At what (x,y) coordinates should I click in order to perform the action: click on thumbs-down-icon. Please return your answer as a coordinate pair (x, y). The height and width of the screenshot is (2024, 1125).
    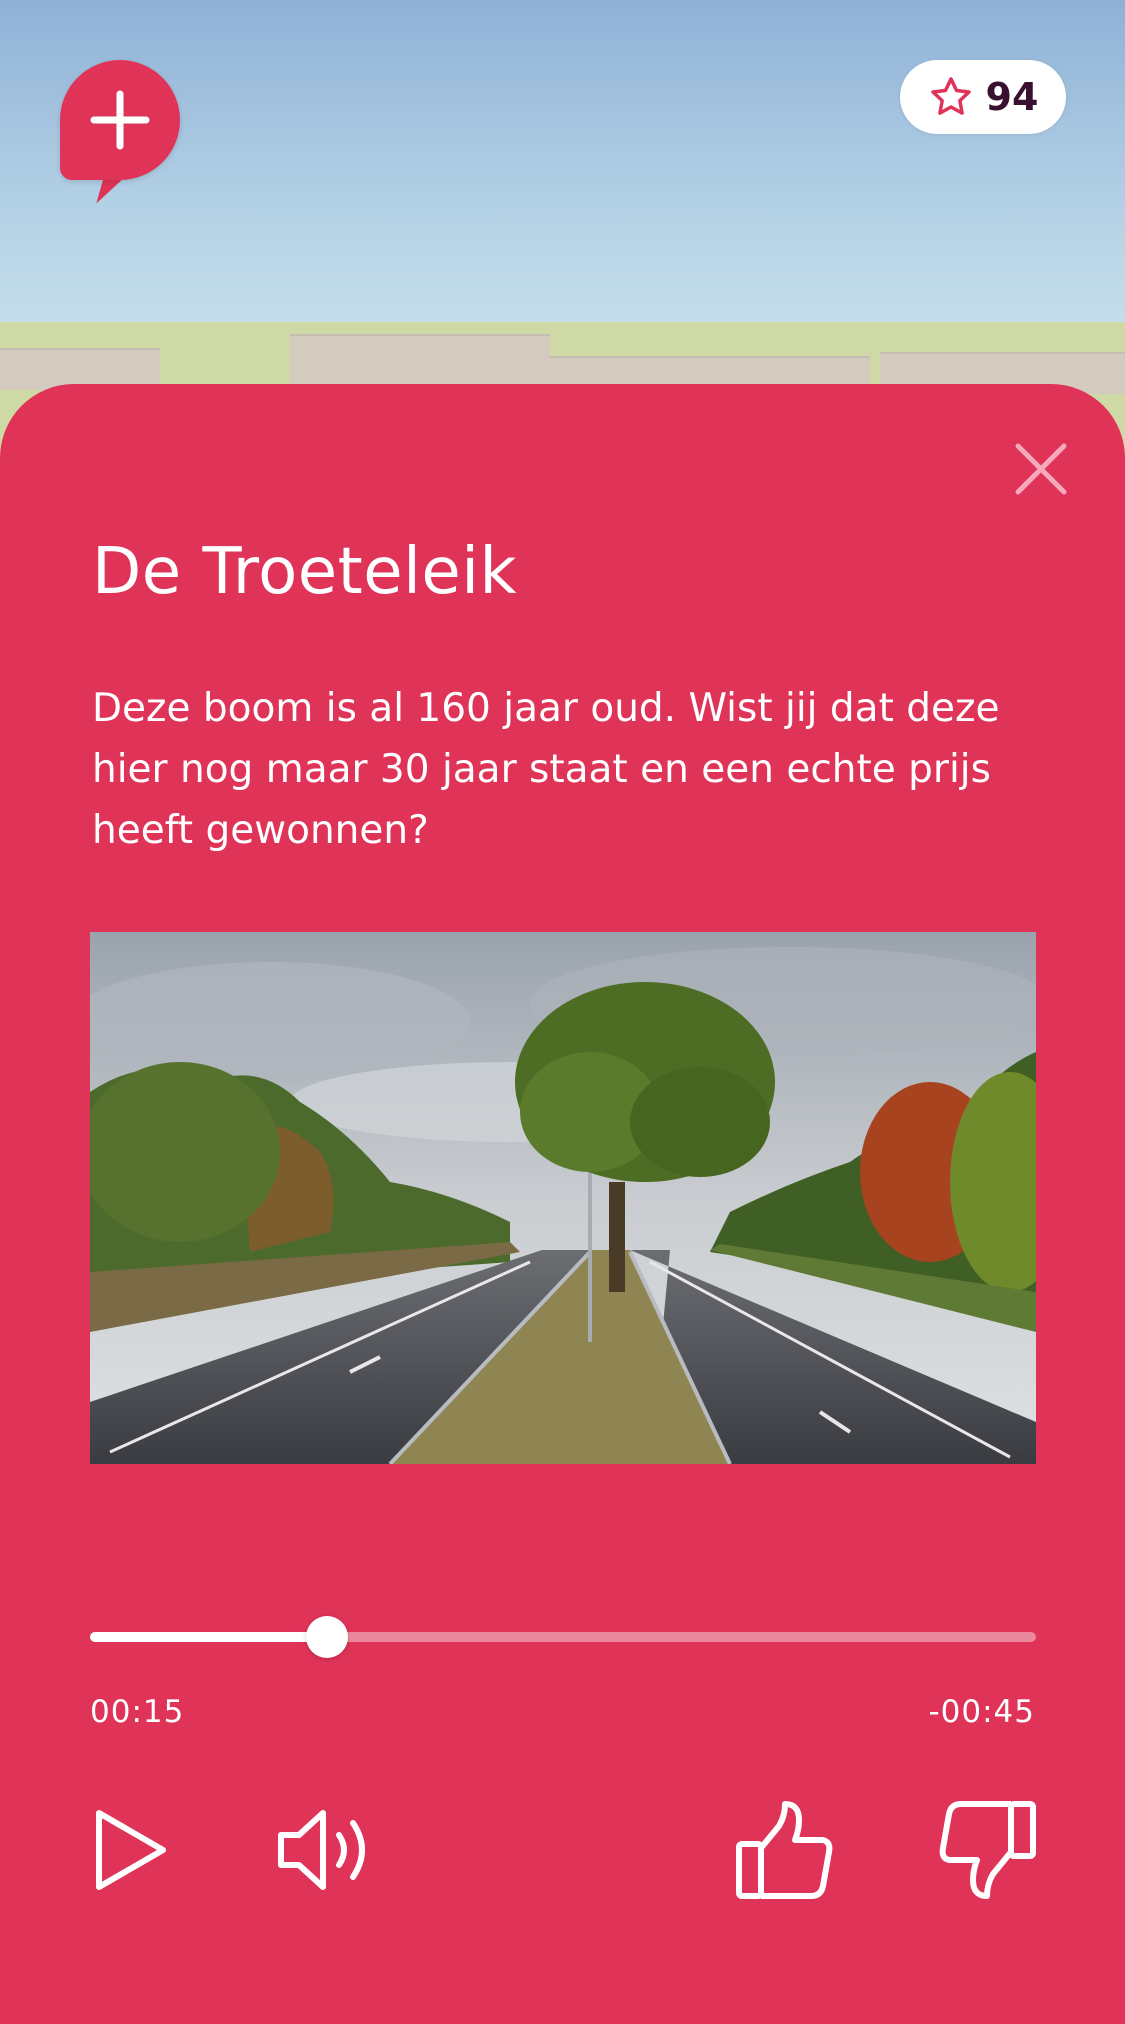
    Looking at the image, I should click on (987, 1850).